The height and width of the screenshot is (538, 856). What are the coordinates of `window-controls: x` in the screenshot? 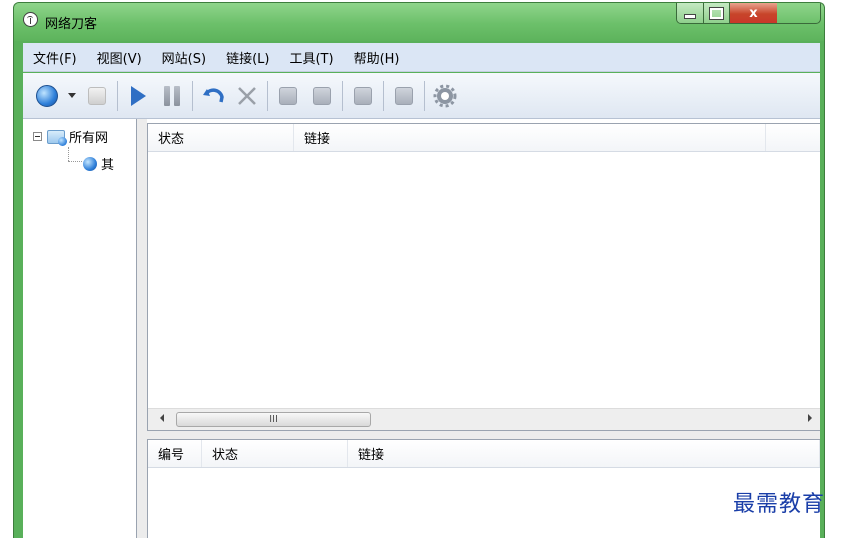 It's located at (748, 13).